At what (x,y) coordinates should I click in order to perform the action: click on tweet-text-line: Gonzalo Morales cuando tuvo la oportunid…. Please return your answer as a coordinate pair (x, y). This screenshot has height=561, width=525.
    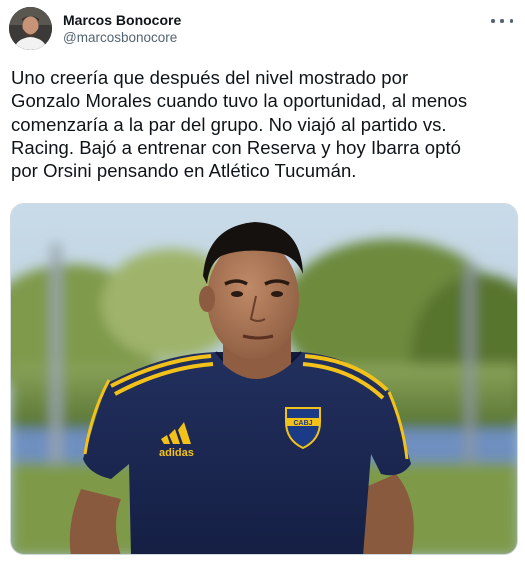
    Looking at the image, I should click on (239, 101).